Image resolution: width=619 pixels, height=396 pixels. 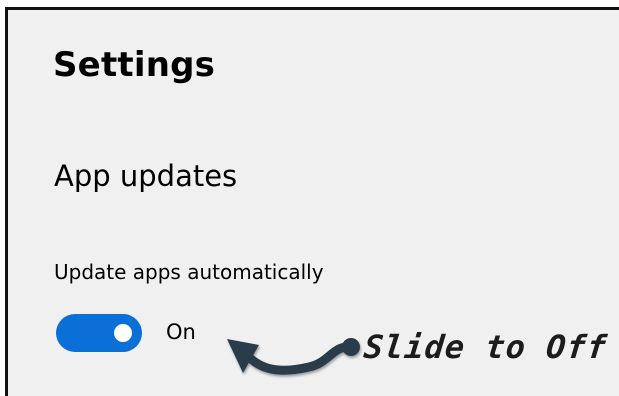 What do you see at coordinates (123, 333) in the screenshot?
I see `toggle-knob` at bounding box center [123, 333].